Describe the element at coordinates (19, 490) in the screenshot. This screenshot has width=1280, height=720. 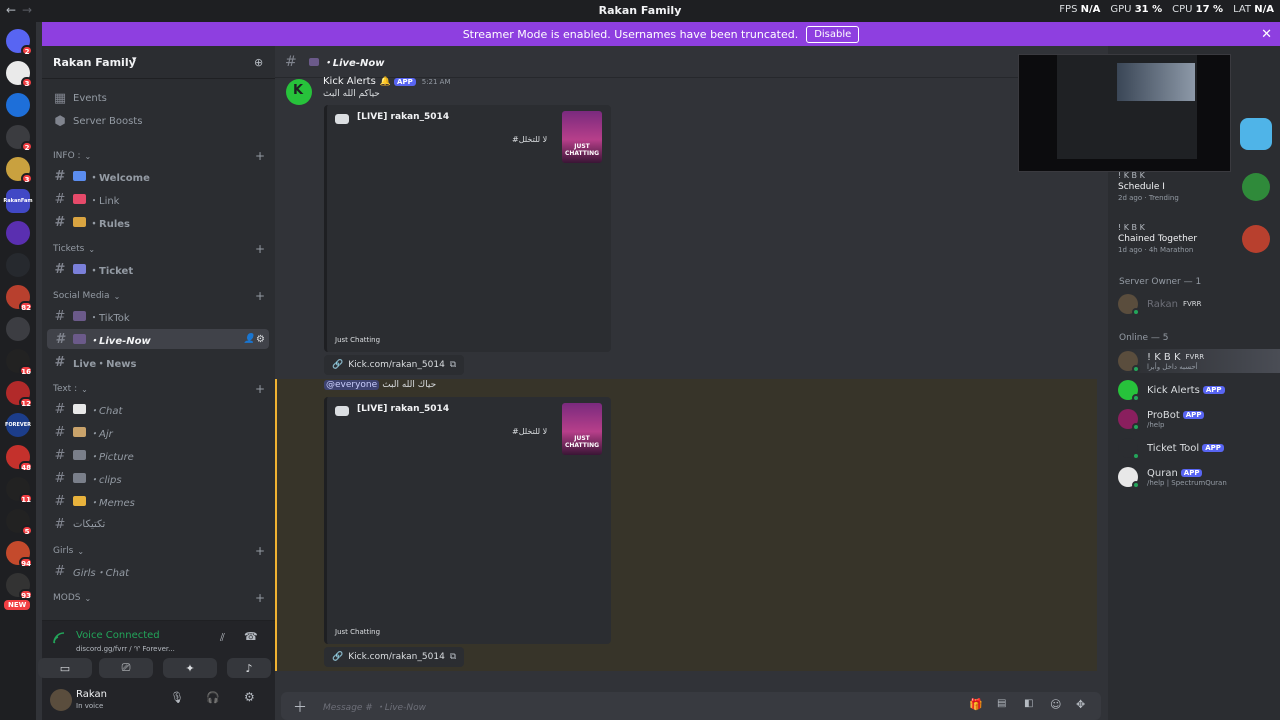
I see `server-icon: 11` at that location.